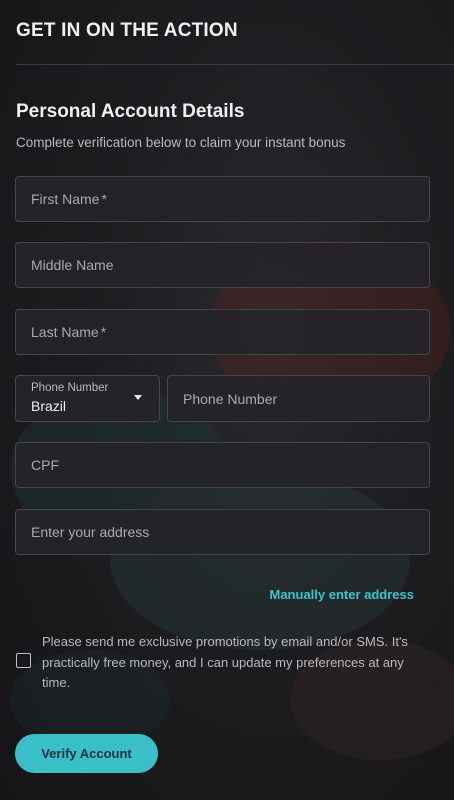 Image resolution: width=454 pixels, height=800 pixels. I want to click on last-name-field: Last Name *, so click(222, 332).